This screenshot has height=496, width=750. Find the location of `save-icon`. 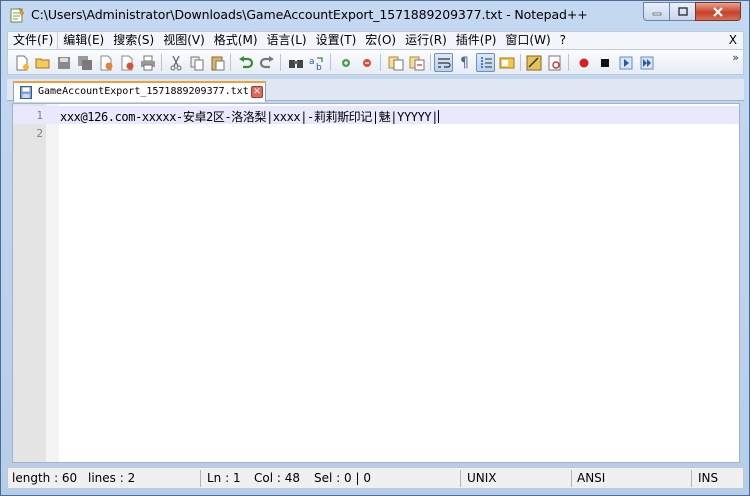

save-icon is located at coordinates (63, 62).